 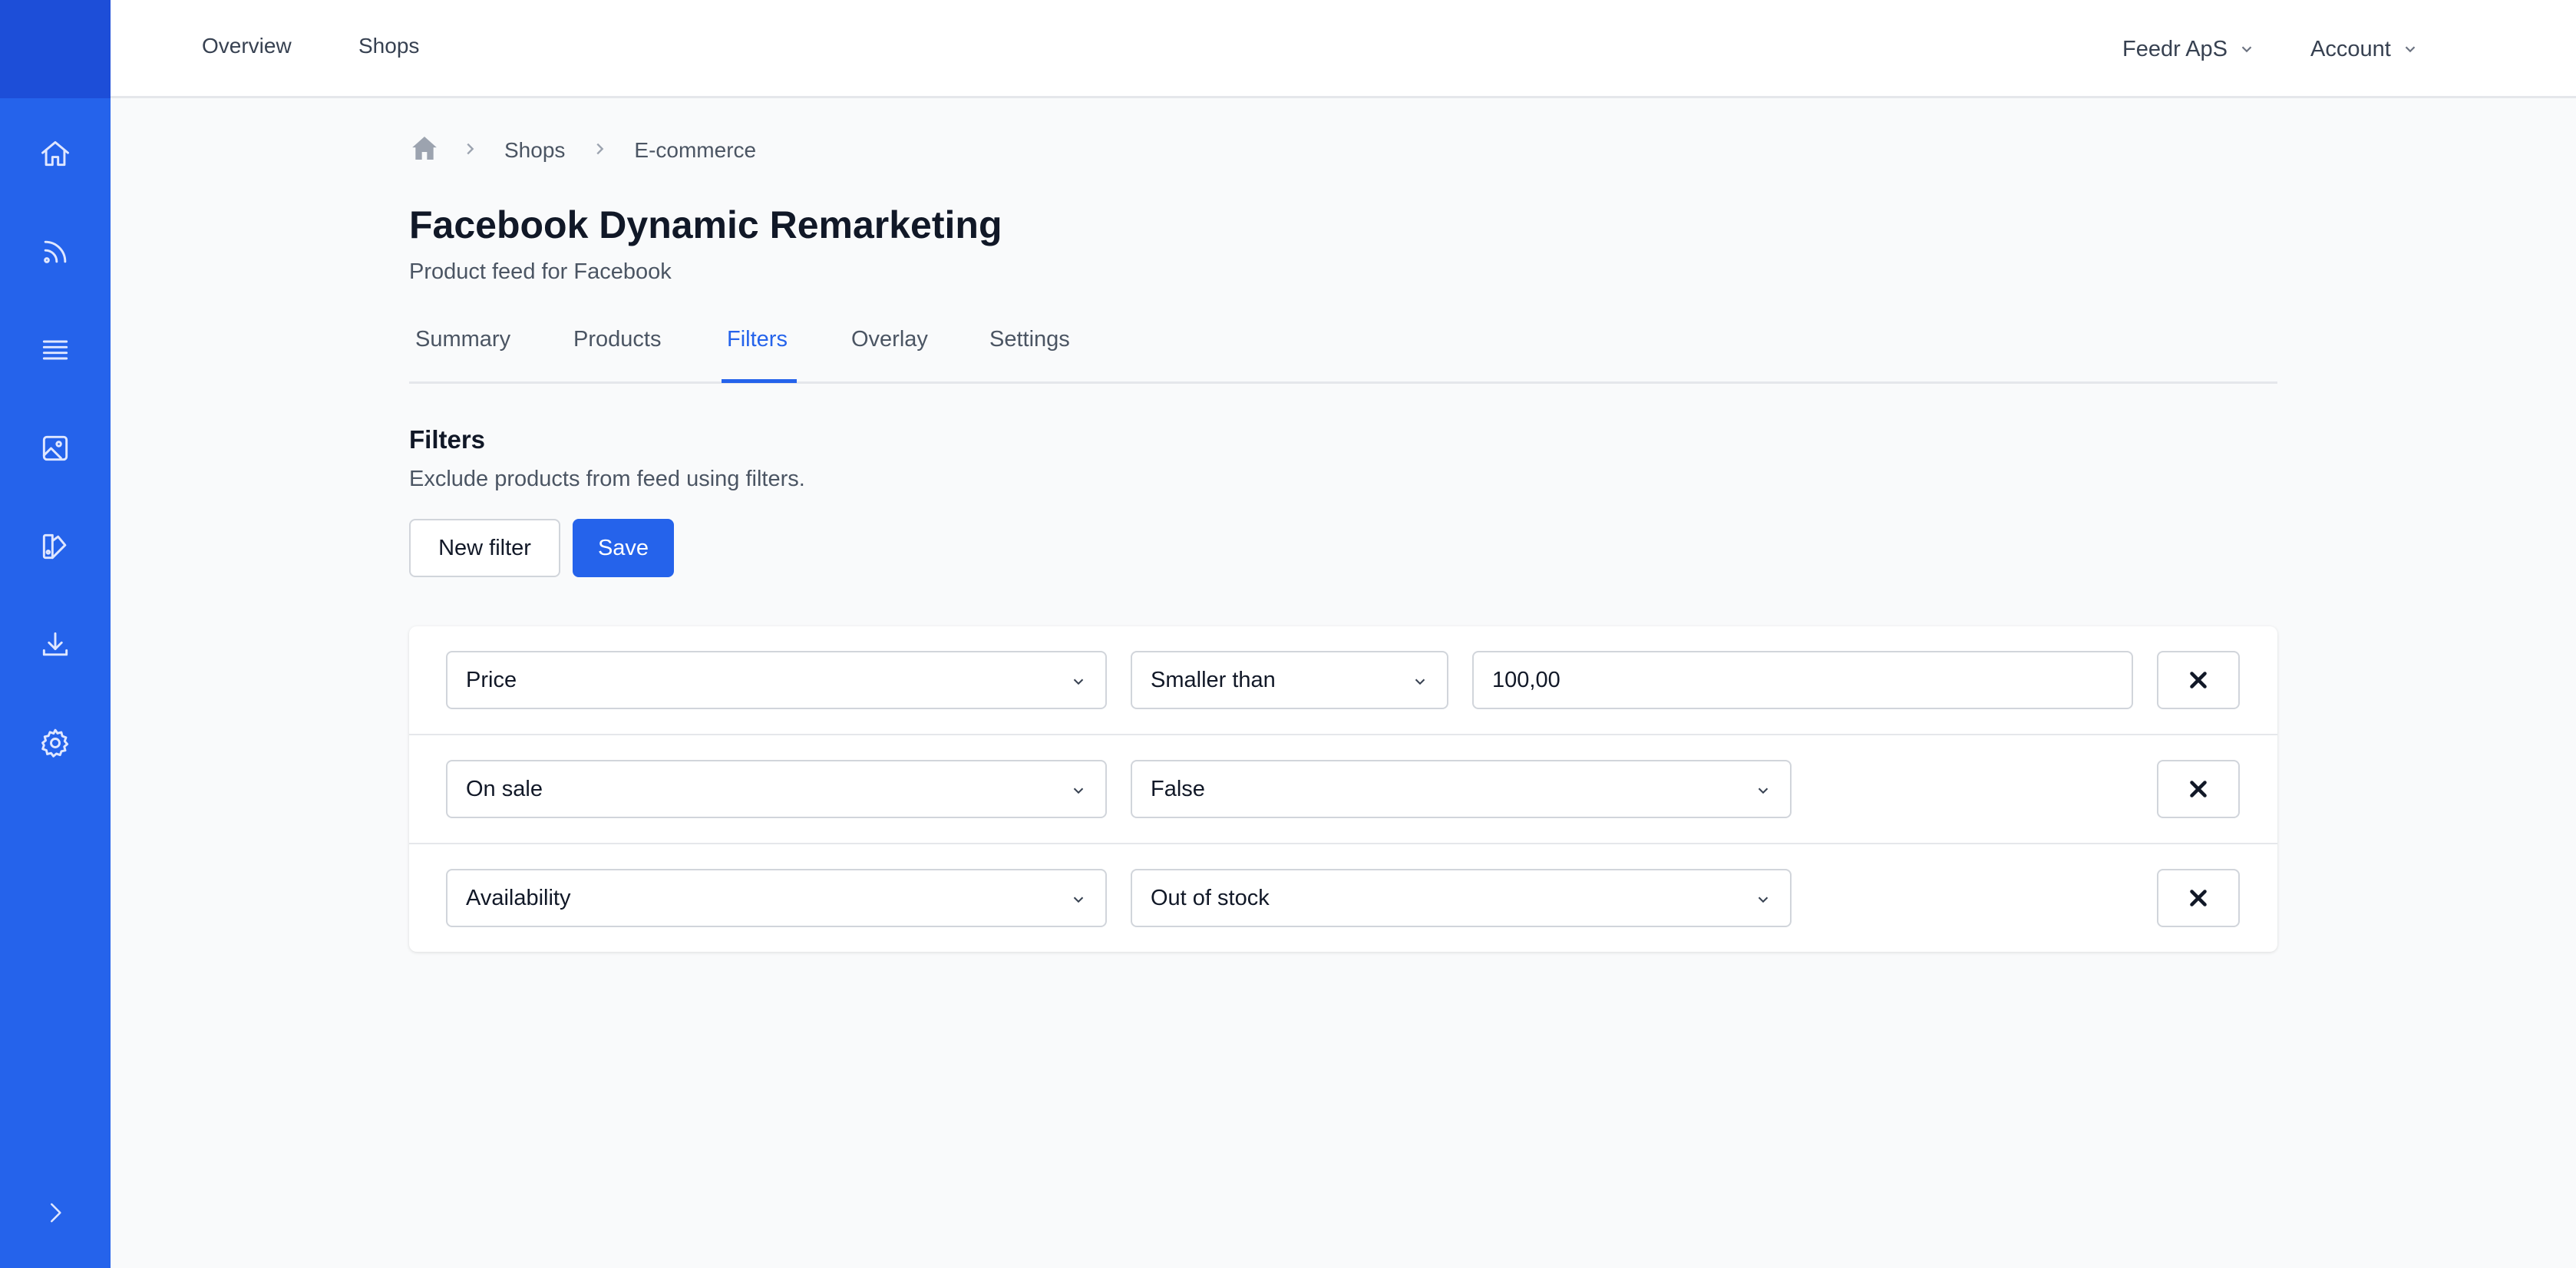 I want to click on page-subtitle: Product feed for Facebook, so click(x=540, y=271).